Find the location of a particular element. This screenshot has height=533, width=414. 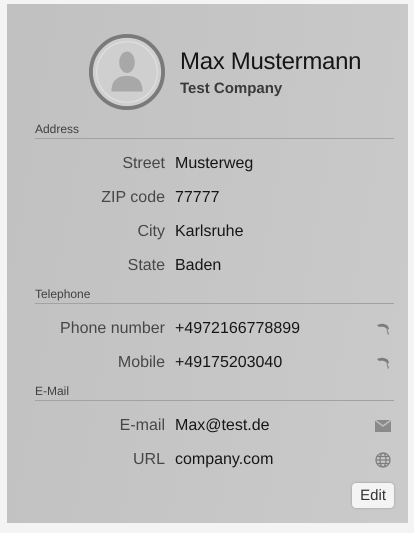

mail-icon is located at coordinates (383, 426).